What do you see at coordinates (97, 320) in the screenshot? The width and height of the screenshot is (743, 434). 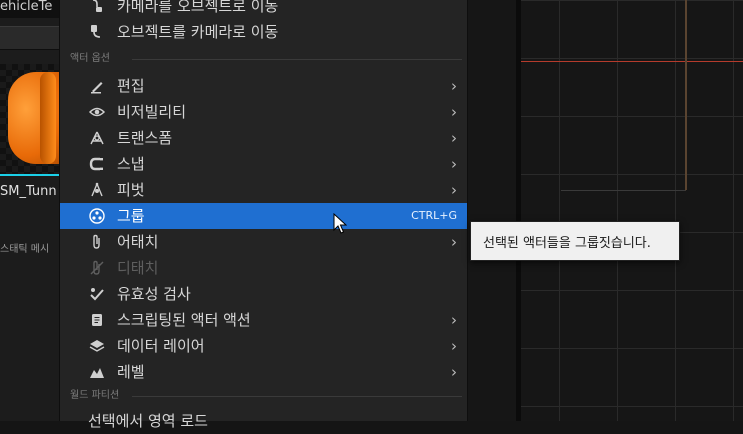 I see `script-icon` at bounding box center [97, 320].